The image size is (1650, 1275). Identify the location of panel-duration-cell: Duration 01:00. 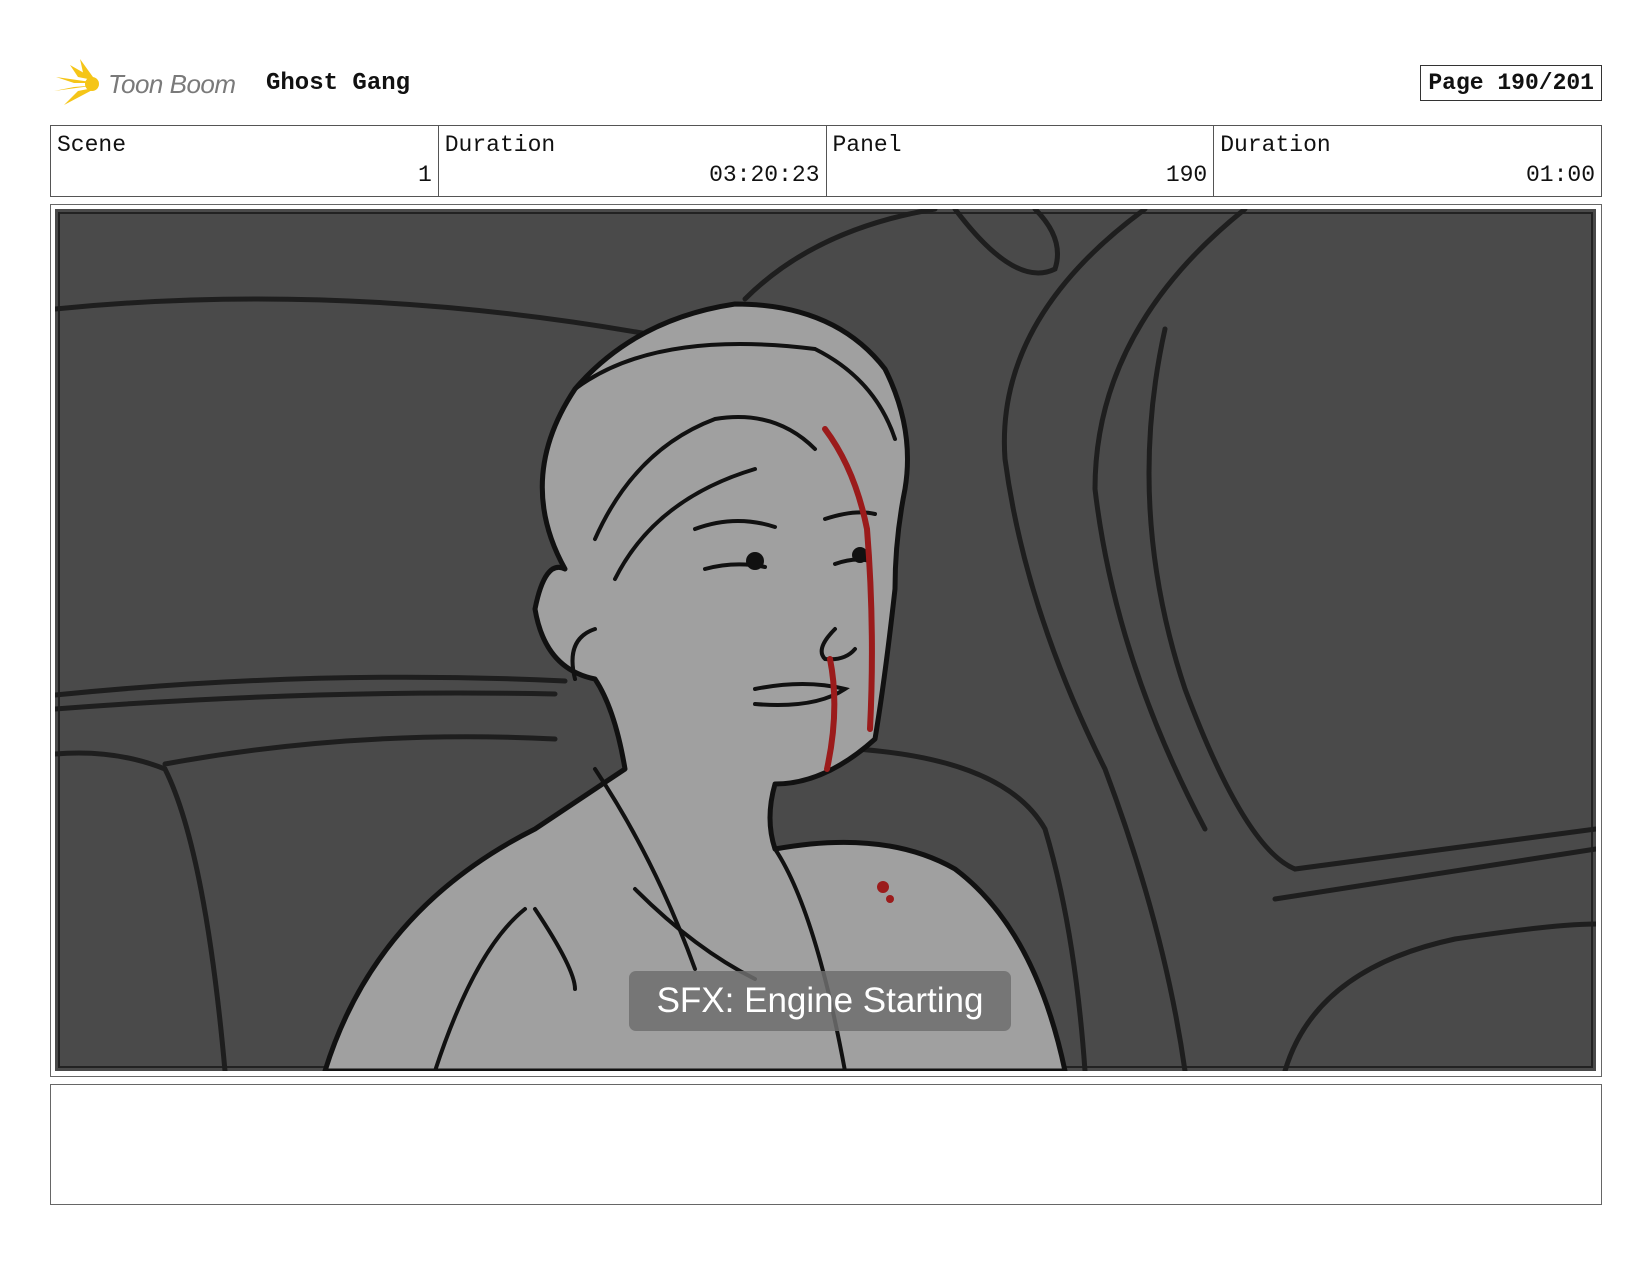
(1407, 161).